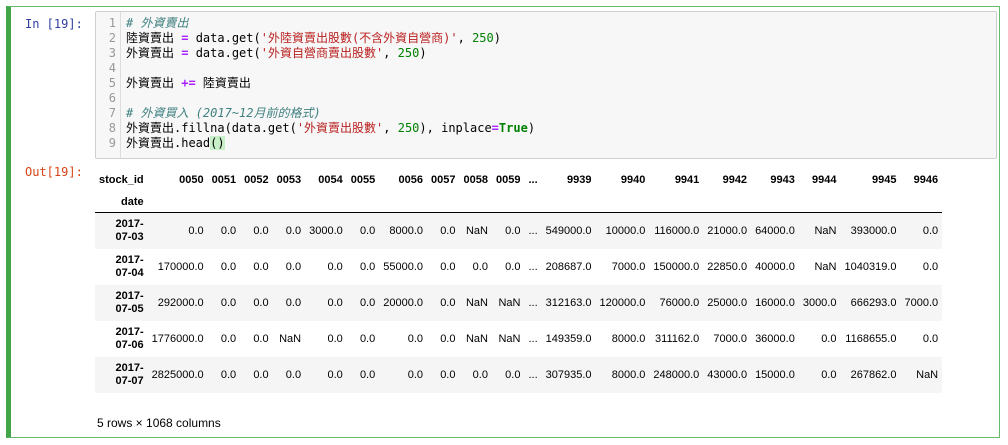 The width and height of the screenshot is (1008, 445). What do you see at coordinates (727, 303) in the screenshot?
I see `table-cell: 25000.0` at bounding box center [727, 303].